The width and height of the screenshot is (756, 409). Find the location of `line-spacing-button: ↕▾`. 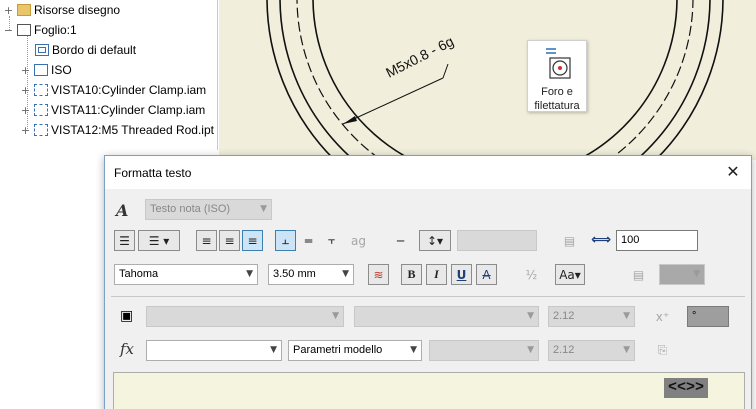

line-spacing-button: ↕▾ is located at coordinates (435, 240).